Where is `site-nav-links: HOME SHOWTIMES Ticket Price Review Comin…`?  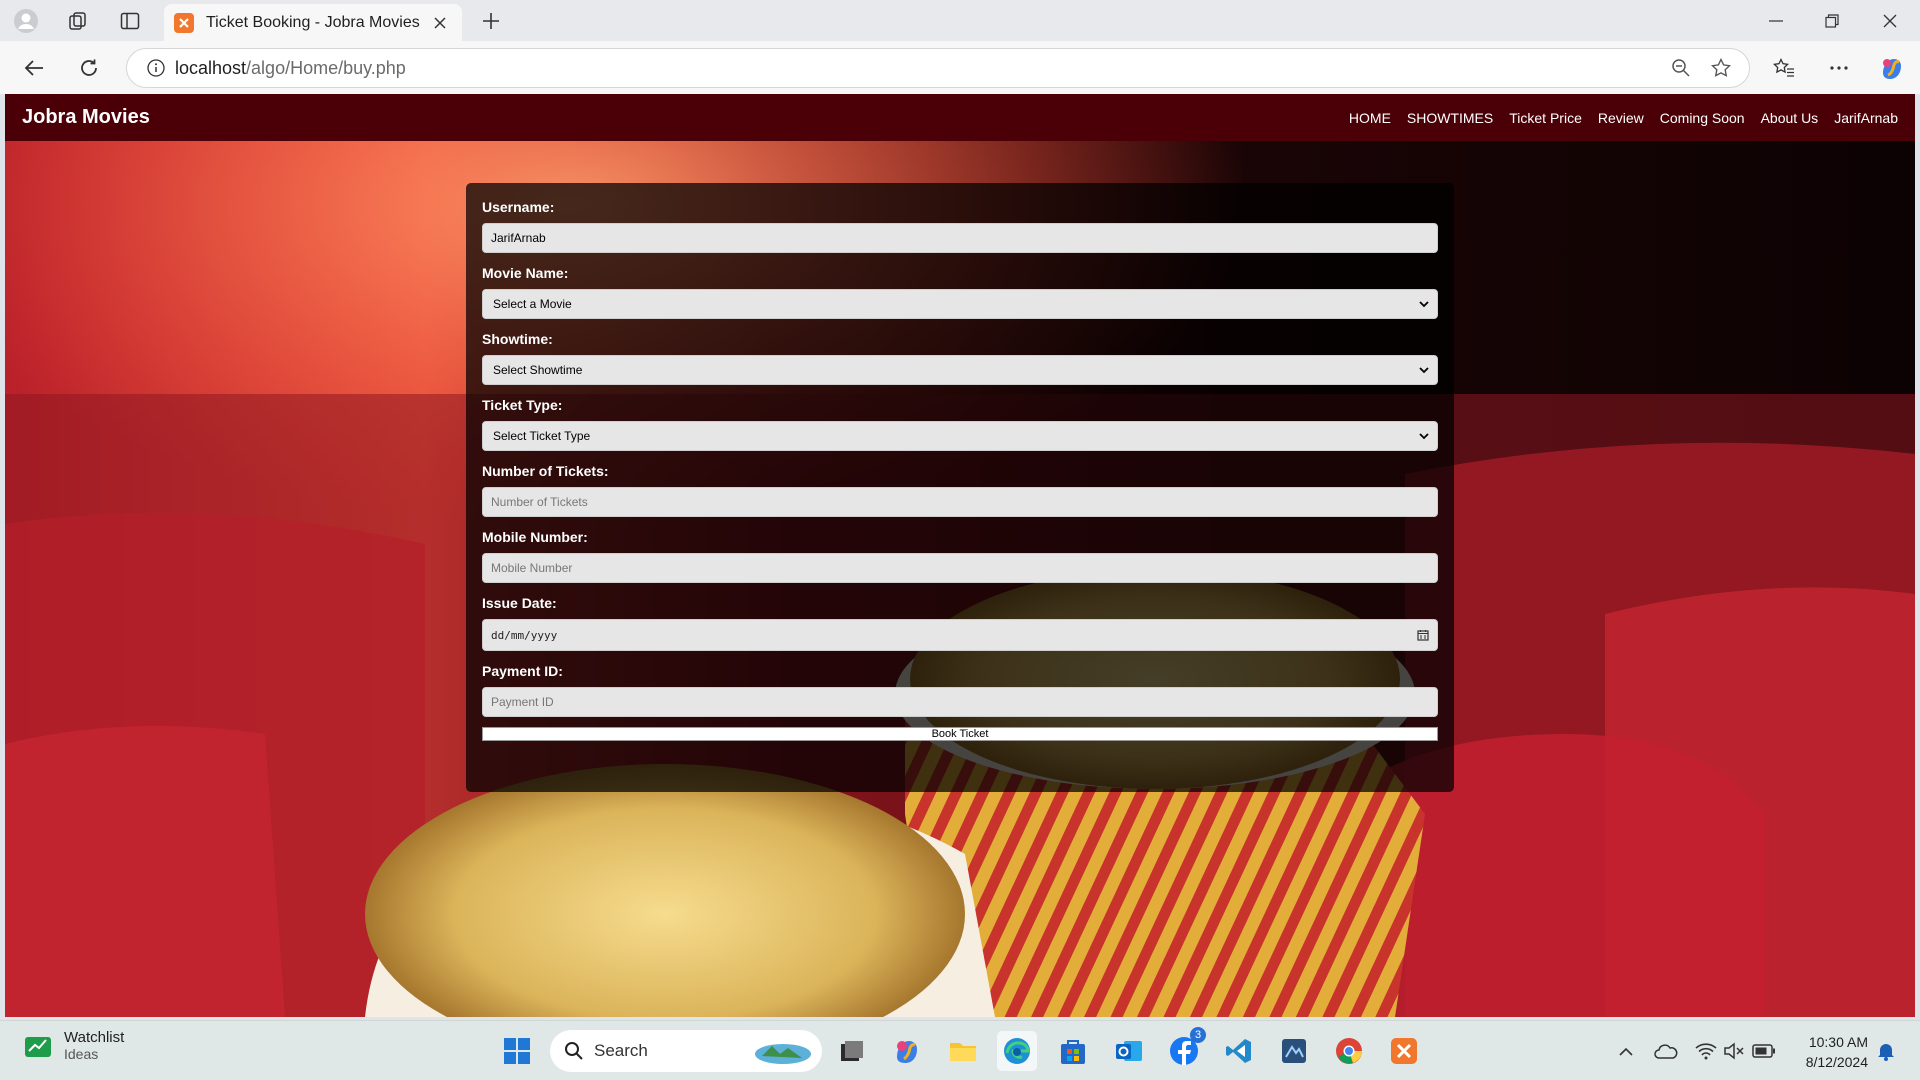 site-nav-links: HOME SHOWTIMES Ticket Price Review Comin… is located at coordinates (1623, 118).